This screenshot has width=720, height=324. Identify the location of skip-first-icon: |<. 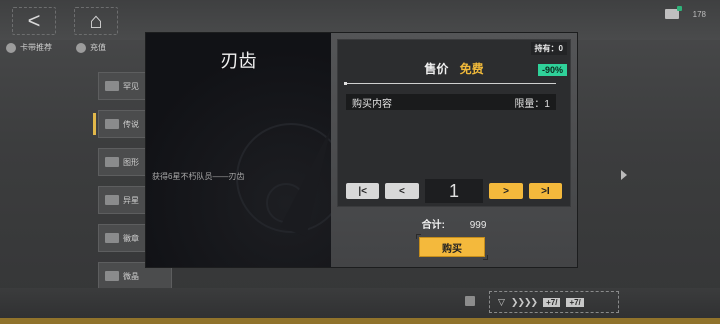
(362, 191).